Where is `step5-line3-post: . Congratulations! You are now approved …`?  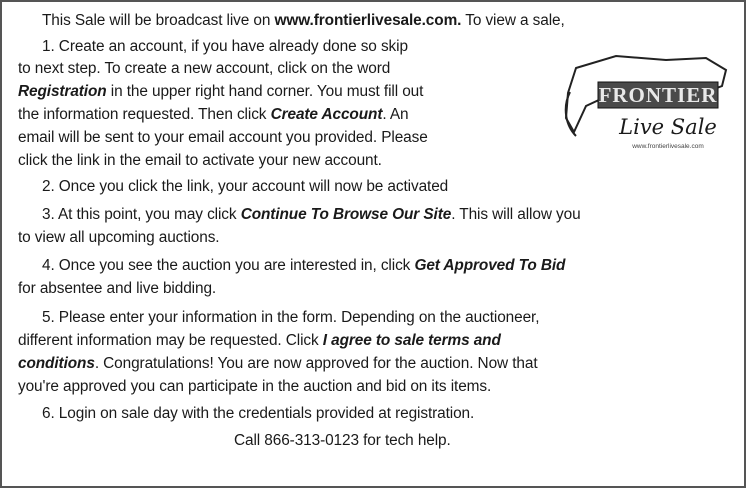
step5-line3-post: . Congratulations! You are now approved … is located at coordinates (316, 363).